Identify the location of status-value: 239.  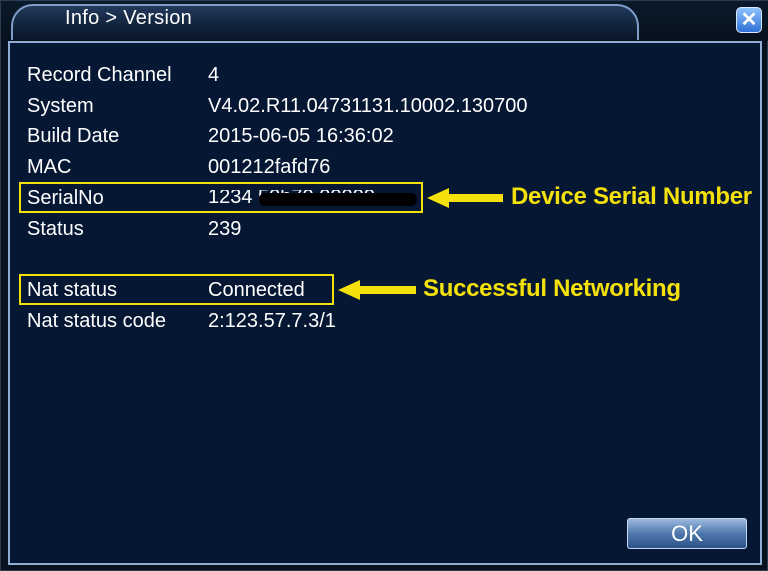
(225, 229).